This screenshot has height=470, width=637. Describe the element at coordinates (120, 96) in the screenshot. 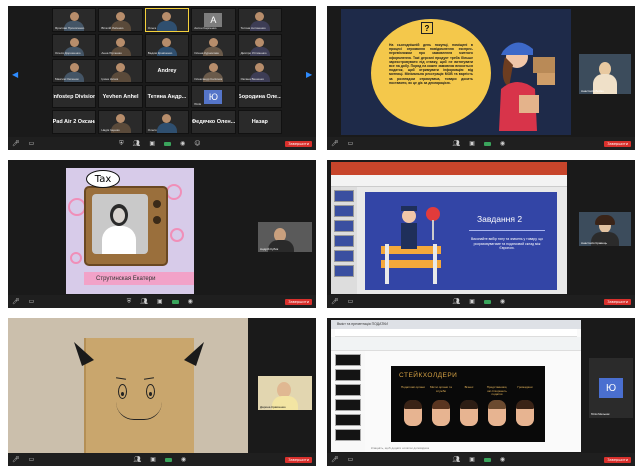

I see `participant-tile: Yevhen Anhel` at that location.